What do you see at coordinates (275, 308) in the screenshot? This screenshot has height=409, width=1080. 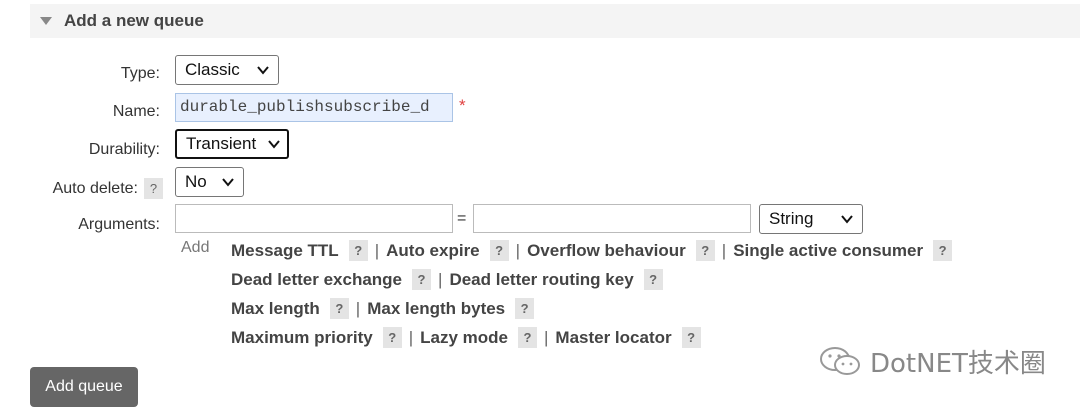 I see `shortcut-max-length: Max length` at bounding box center [275, 308].